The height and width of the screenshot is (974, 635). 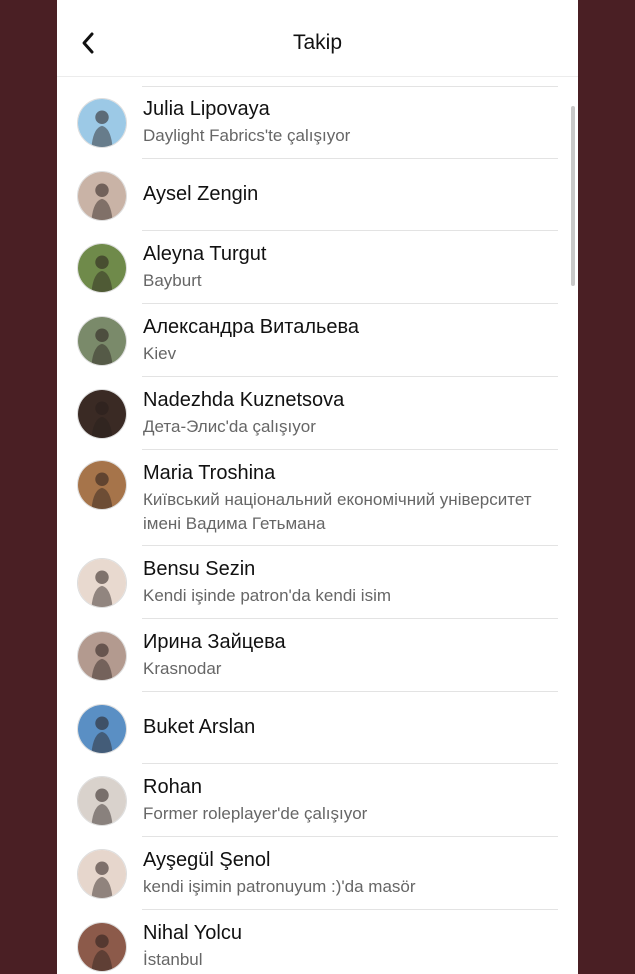 I want to click on top-bar: Takip, so click(x=317, y=38).